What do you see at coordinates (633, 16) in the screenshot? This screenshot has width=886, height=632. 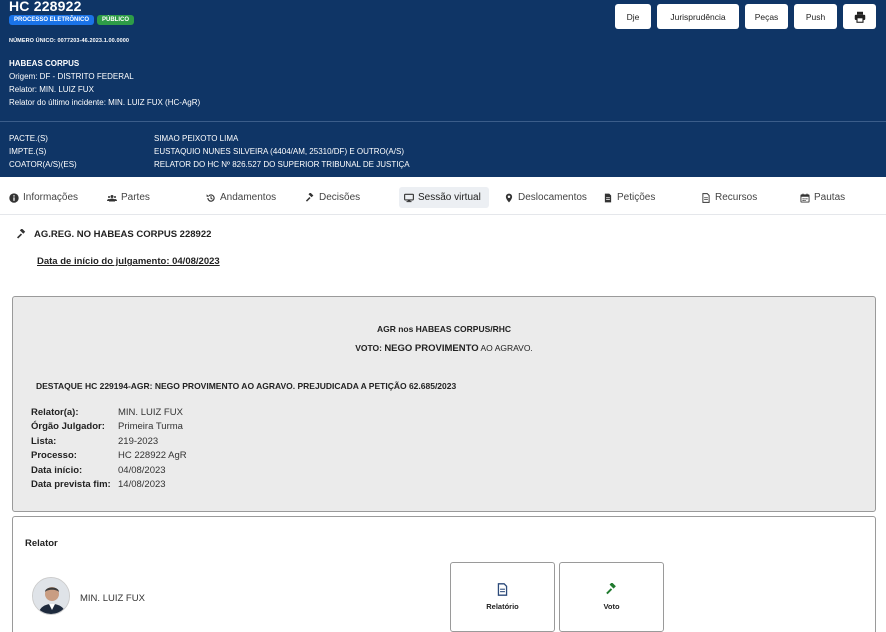 I see `dje-button: Dje` at bounding box center [633, 16].